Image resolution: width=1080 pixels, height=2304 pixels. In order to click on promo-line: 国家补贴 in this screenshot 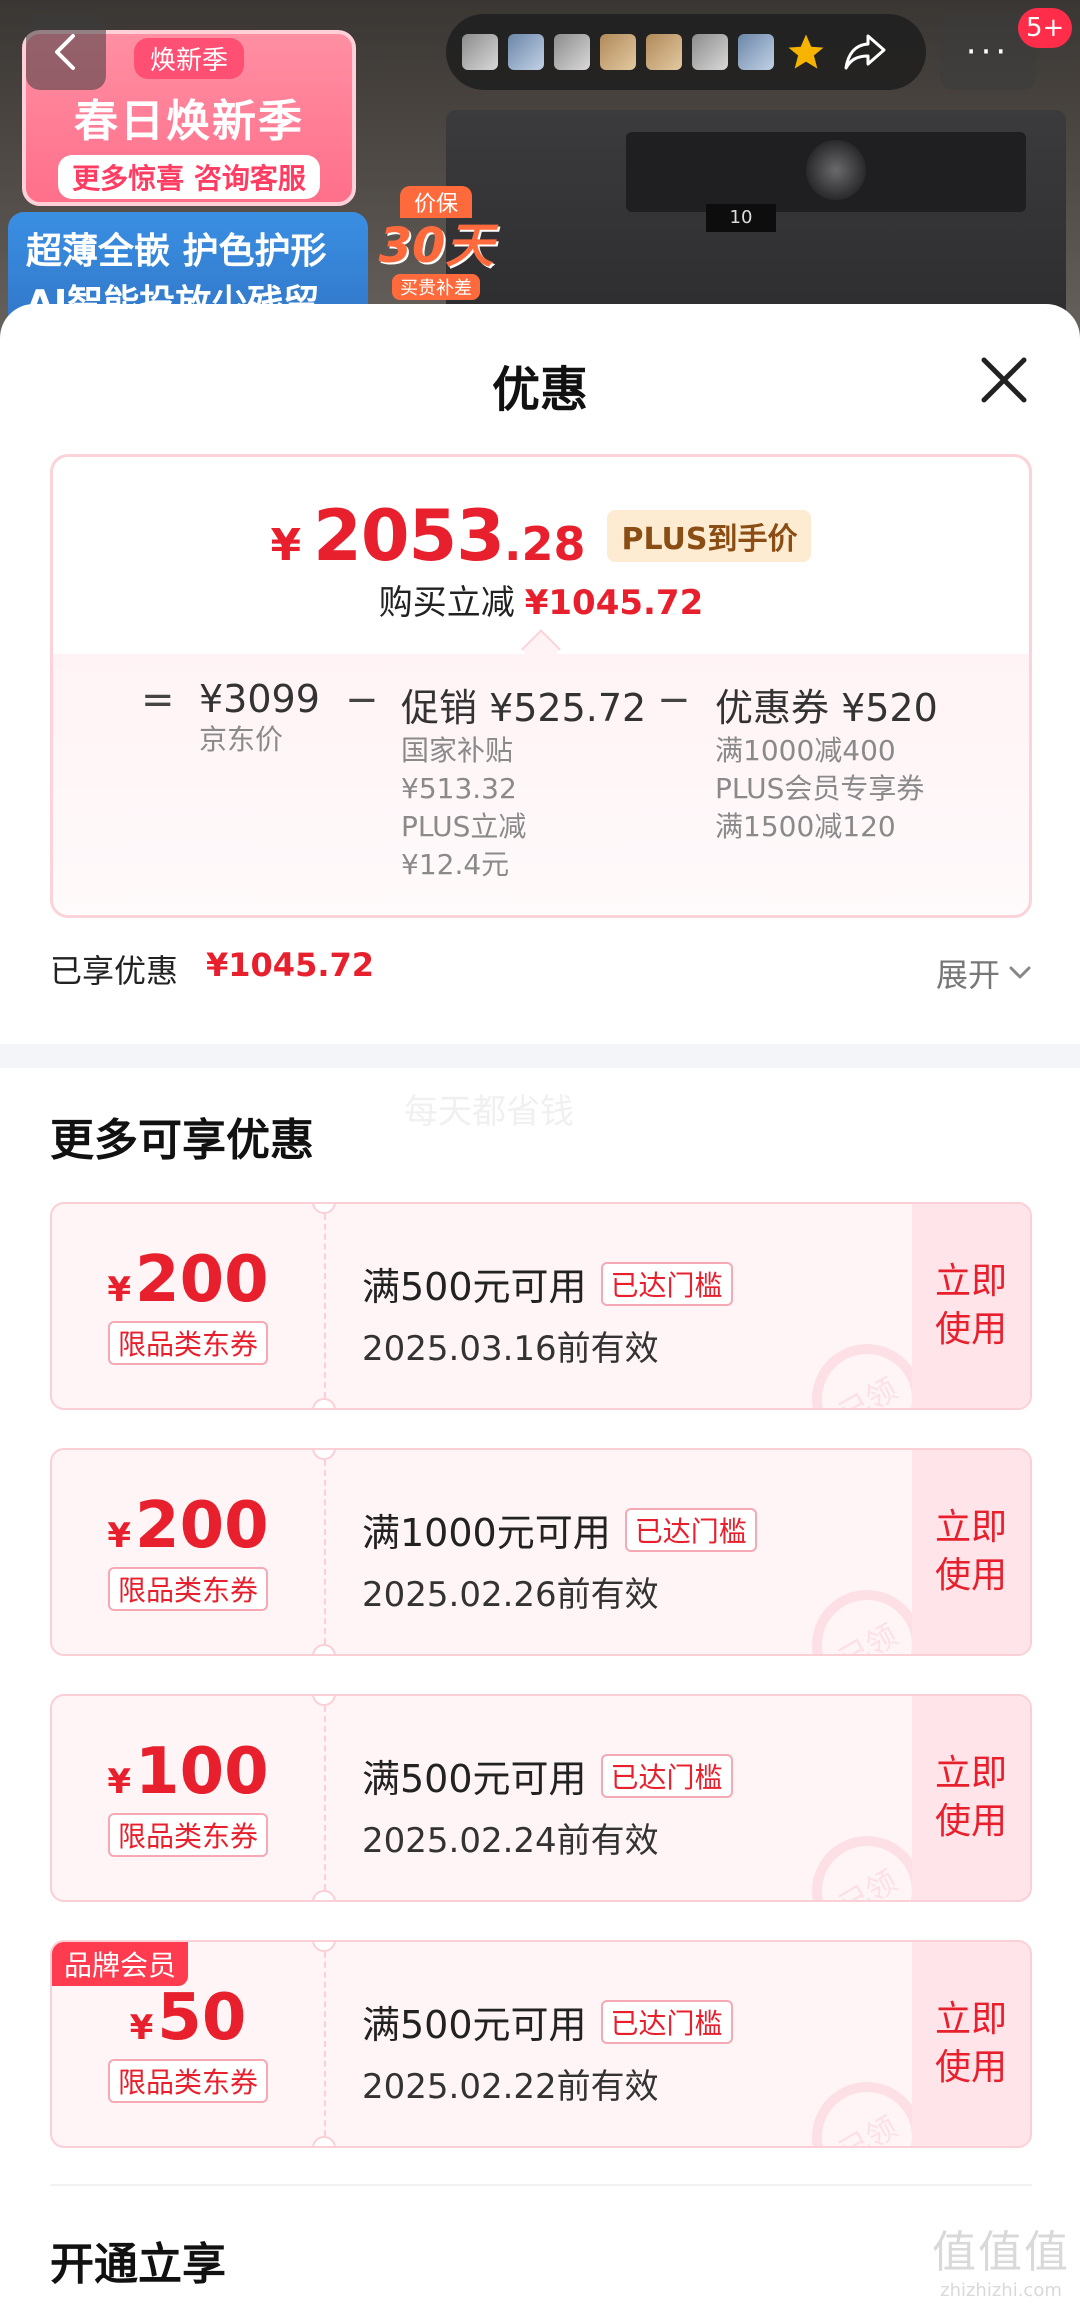, I will do `click(457, 750)`.